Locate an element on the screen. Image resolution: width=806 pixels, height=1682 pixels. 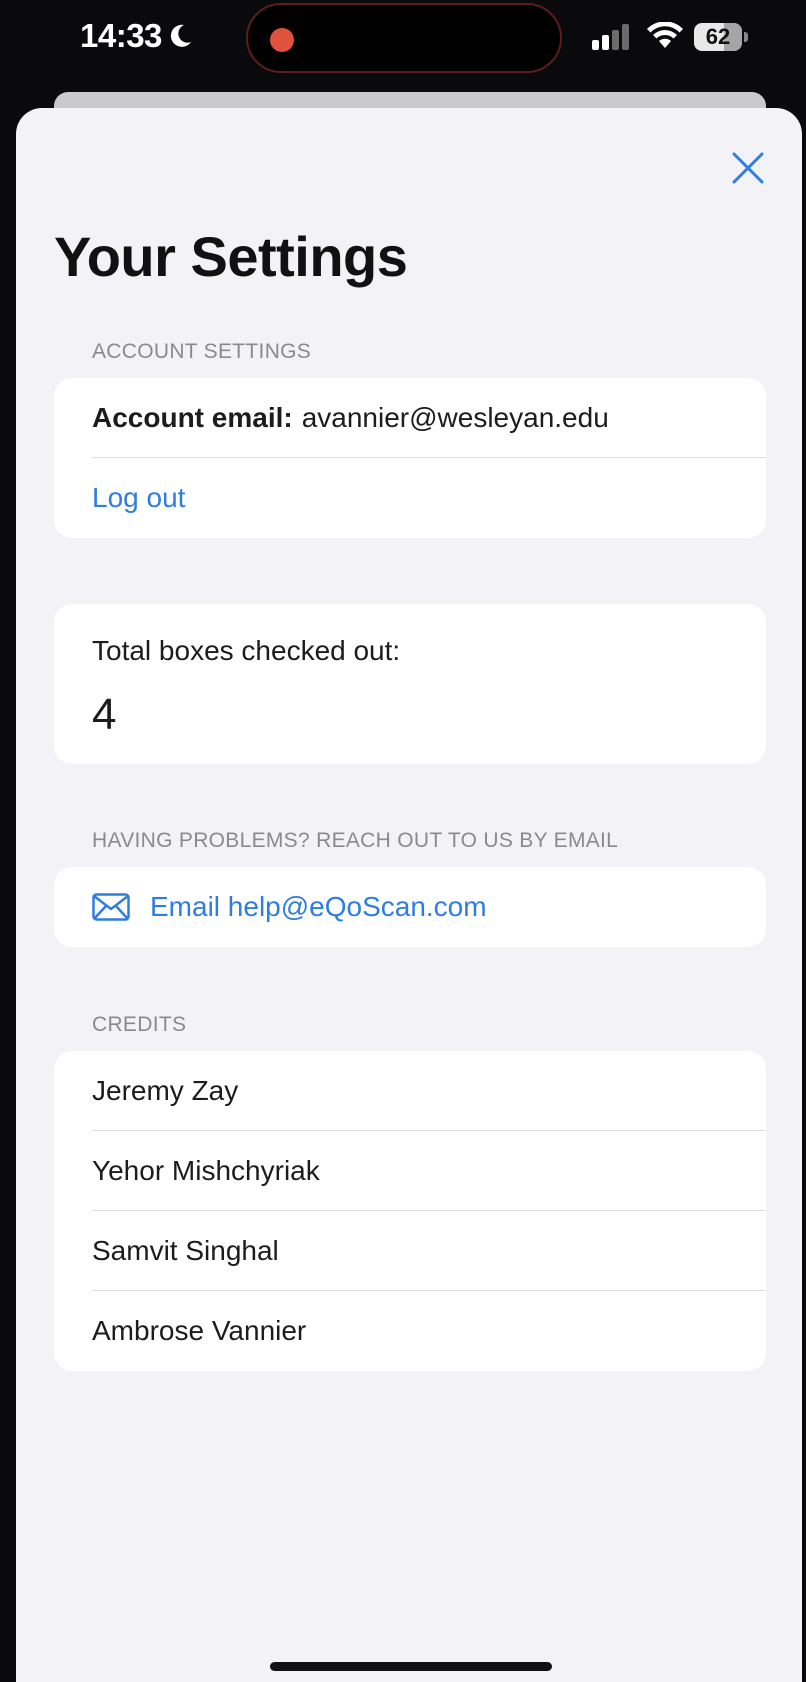
credit-item: Ambrose Vannier is located at coordinates (410, 1331).